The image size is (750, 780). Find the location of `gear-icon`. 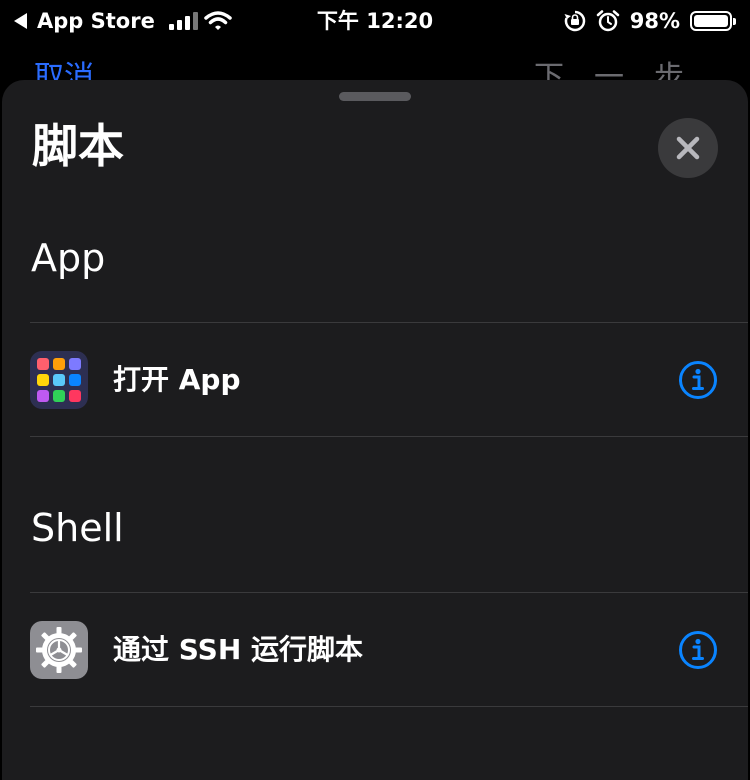

gear-icon is located at coordinates (59, 650).